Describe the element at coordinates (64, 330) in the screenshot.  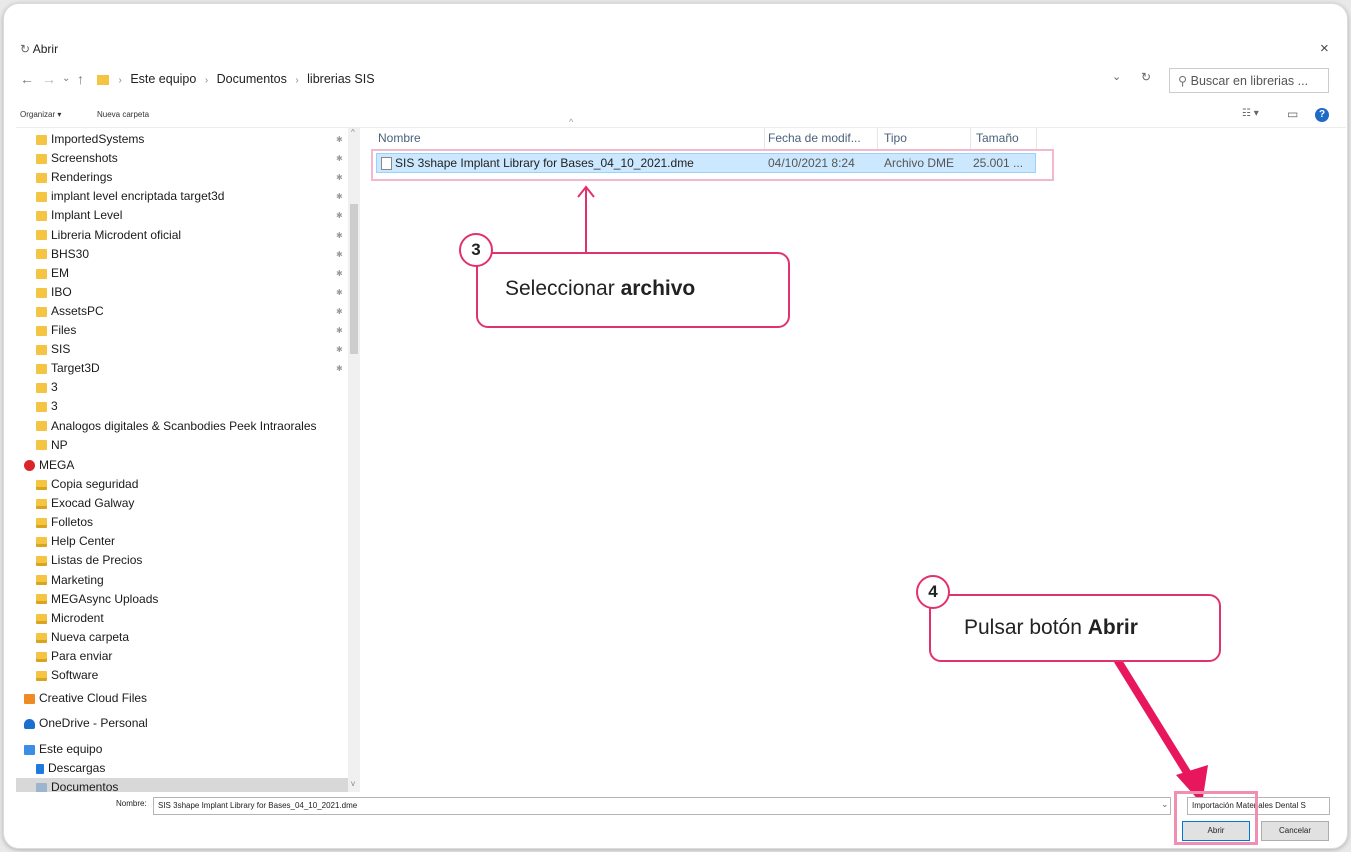
I see `sidebar-item-label: Files` at that location.